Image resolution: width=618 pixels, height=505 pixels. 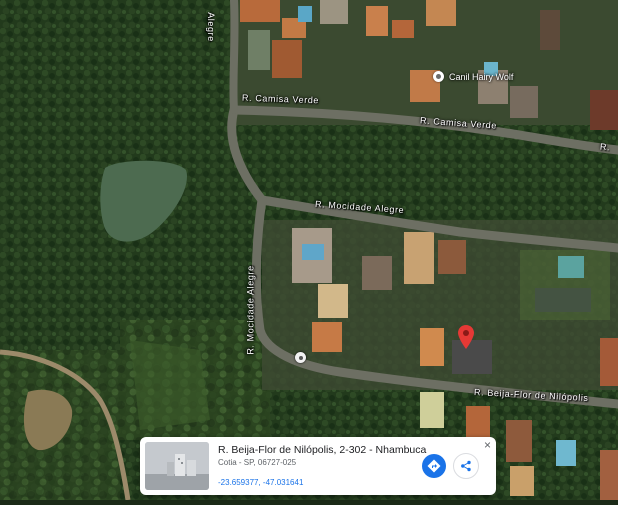 What do you see at coordinates (481, 76) in the screenshot?
I see `poi-label: Canil Hairy Wolf` at bounding box center [481, 76].